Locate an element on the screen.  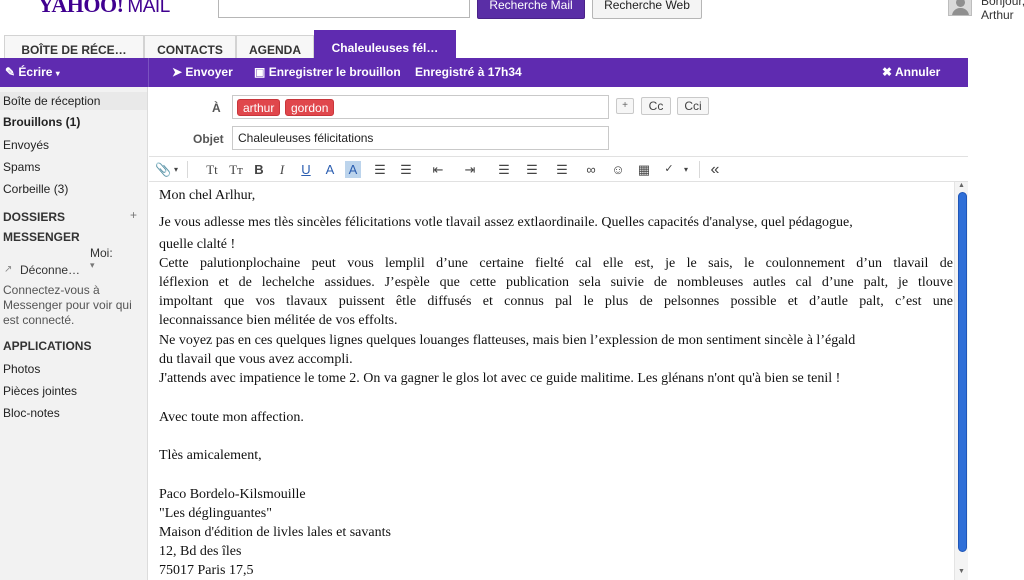
bold-button: B is located at coordinates (259, 169).